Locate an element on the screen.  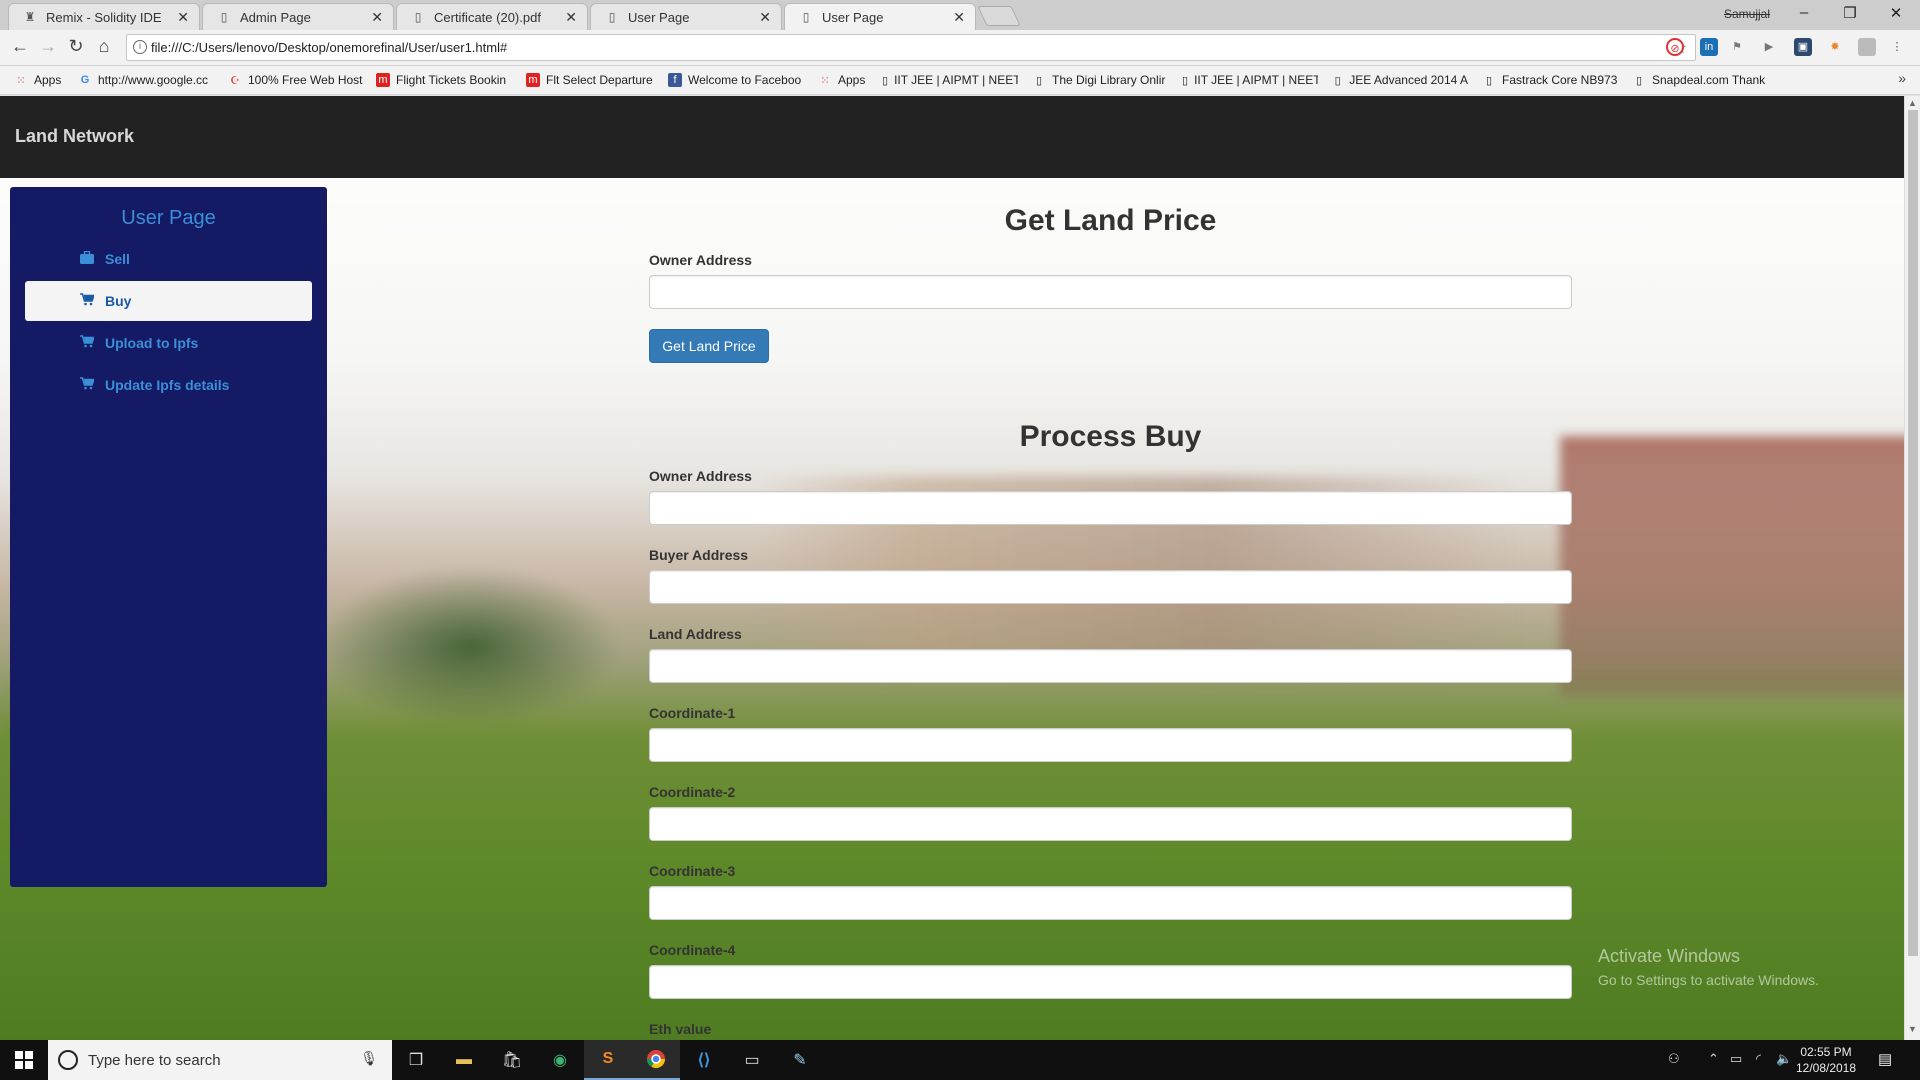
taskbar-search-box: Type here to search 🎙 is located at coordinates (220, 1060).